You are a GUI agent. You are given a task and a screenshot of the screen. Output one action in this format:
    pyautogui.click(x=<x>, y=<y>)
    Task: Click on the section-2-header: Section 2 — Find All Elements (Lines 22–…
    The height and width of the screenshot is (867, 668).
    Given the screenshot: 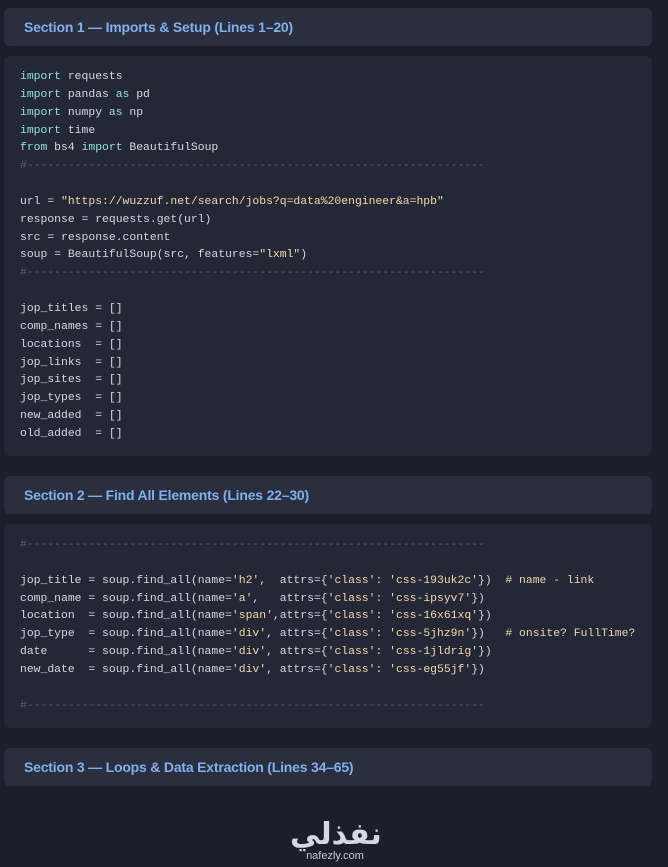 What is the action you would take?
    pyautogui.click(x=328, y=495)
    